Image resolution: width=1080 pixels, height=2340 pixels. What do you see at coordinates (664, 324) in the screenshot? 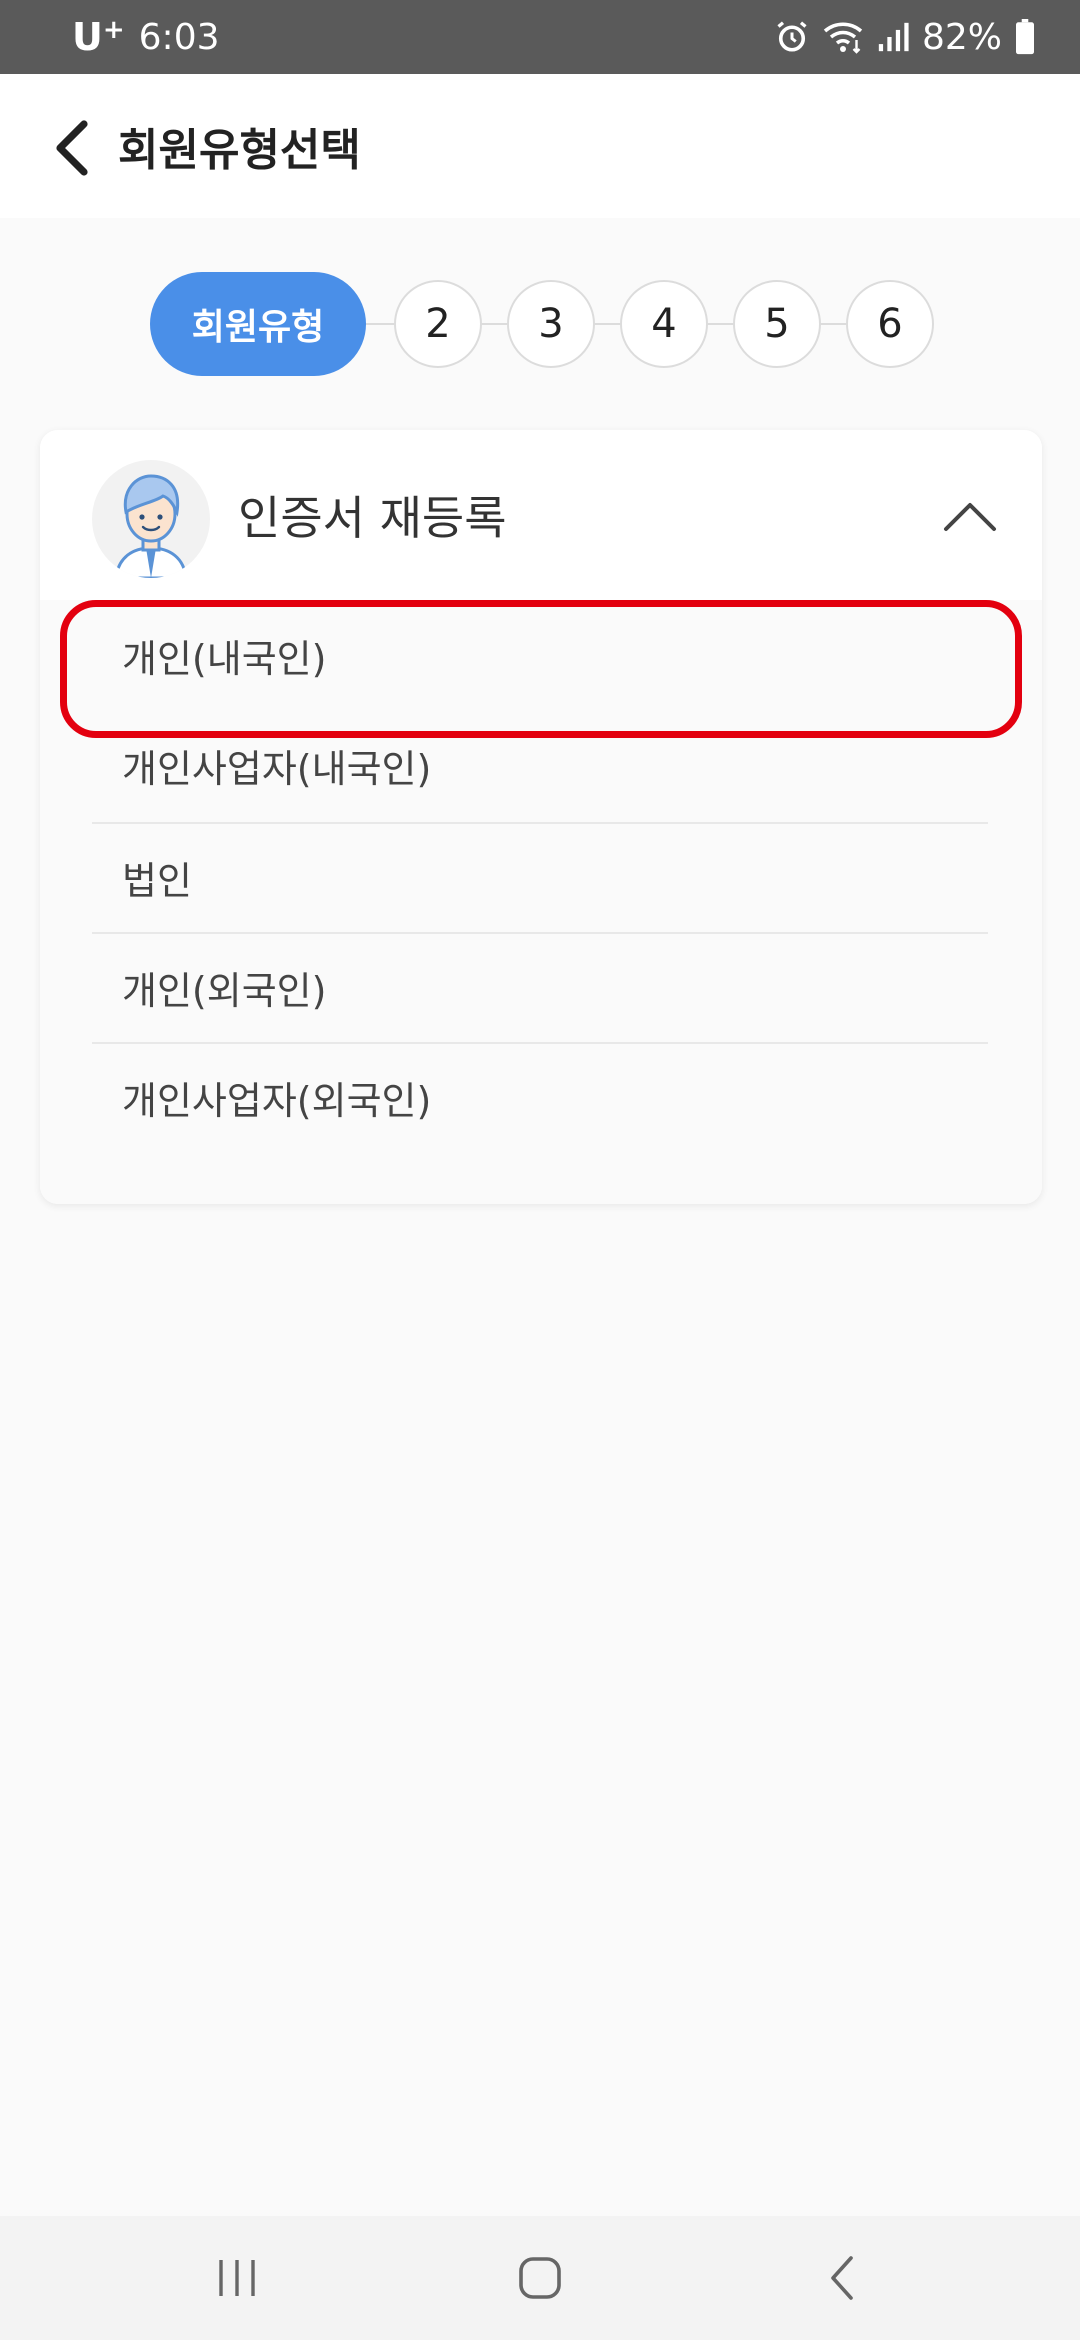
I see `step-4: 4` at bounding box center [664, 324].